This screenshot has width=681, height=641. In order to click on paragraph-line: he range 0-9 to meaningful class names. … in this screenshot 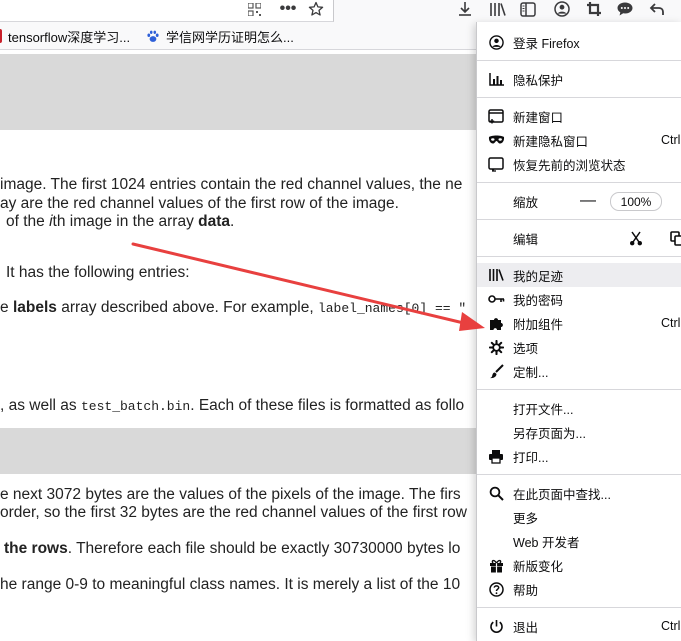, I will do `click(230, 584)`.